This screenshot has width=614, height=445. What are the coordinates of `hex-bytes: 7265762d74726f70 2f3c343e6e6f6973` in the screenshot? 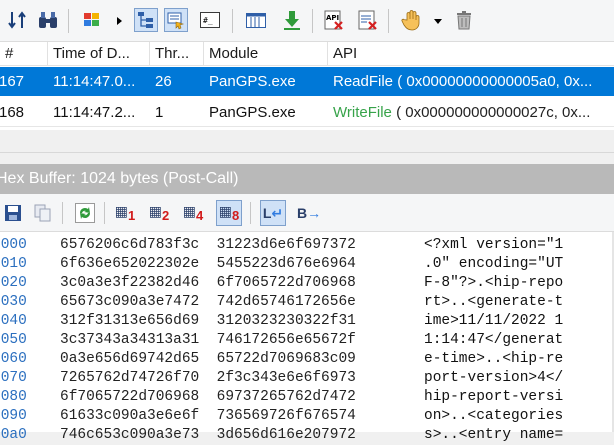 It's located at (208, 378).